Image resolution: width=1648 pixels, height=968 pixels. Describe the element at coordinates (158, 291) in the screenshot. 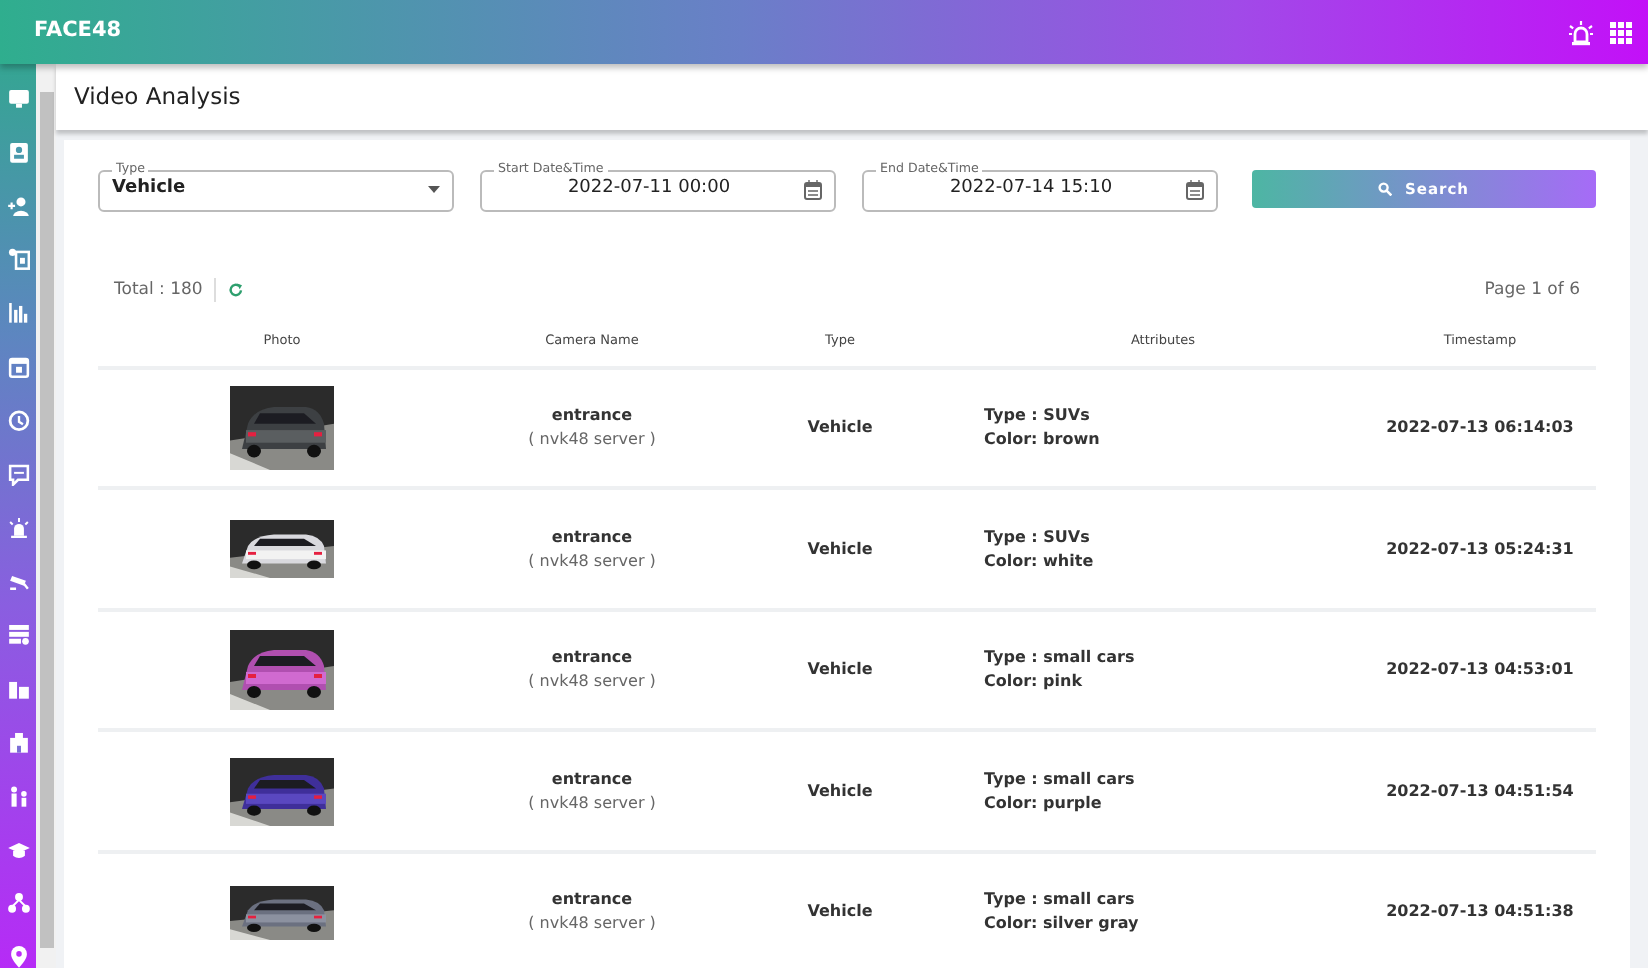

I see `total-count: Total : 180` at that location.